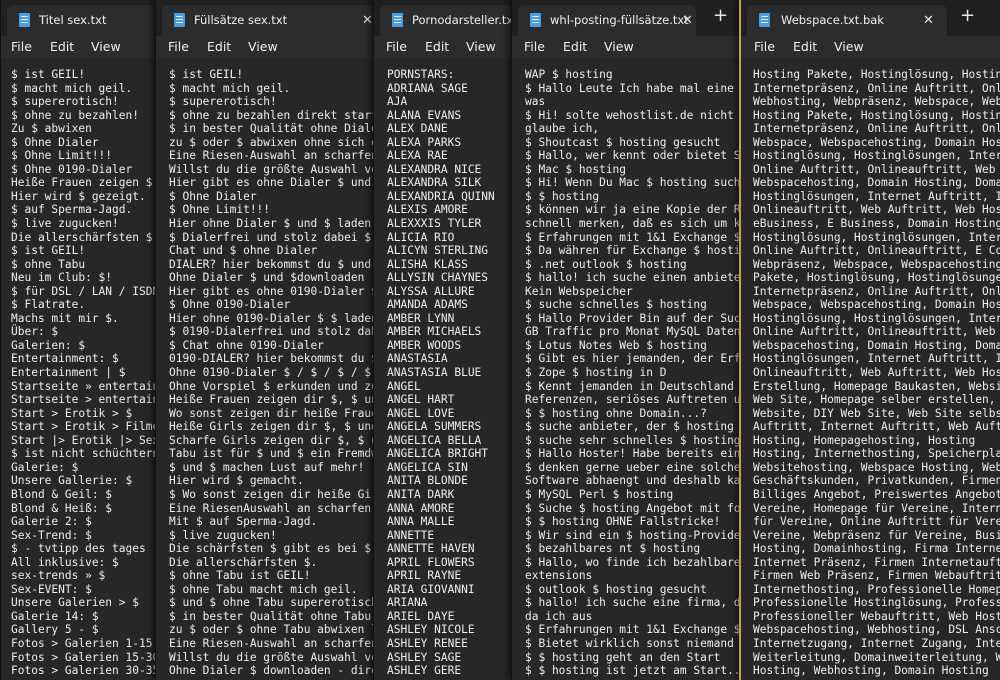 This screenshot has height=680, width=1000. What do you see at coordinates (277, 386) in the screenshot?
I see `text-line: Ohne Vorspiel $ erkunden und zu $` at bounding box center [277, 386].